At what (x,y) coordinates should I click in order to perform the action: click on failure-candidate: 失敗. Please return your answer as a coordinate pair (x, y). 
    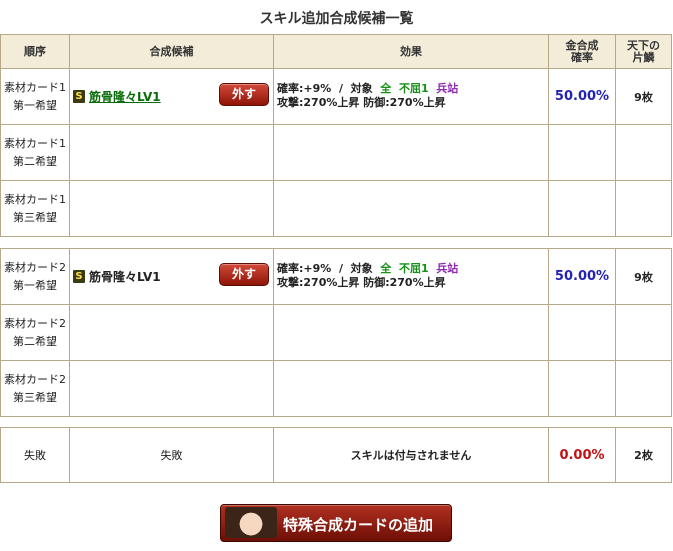
    Looking at the image, I should click on (171, 455).